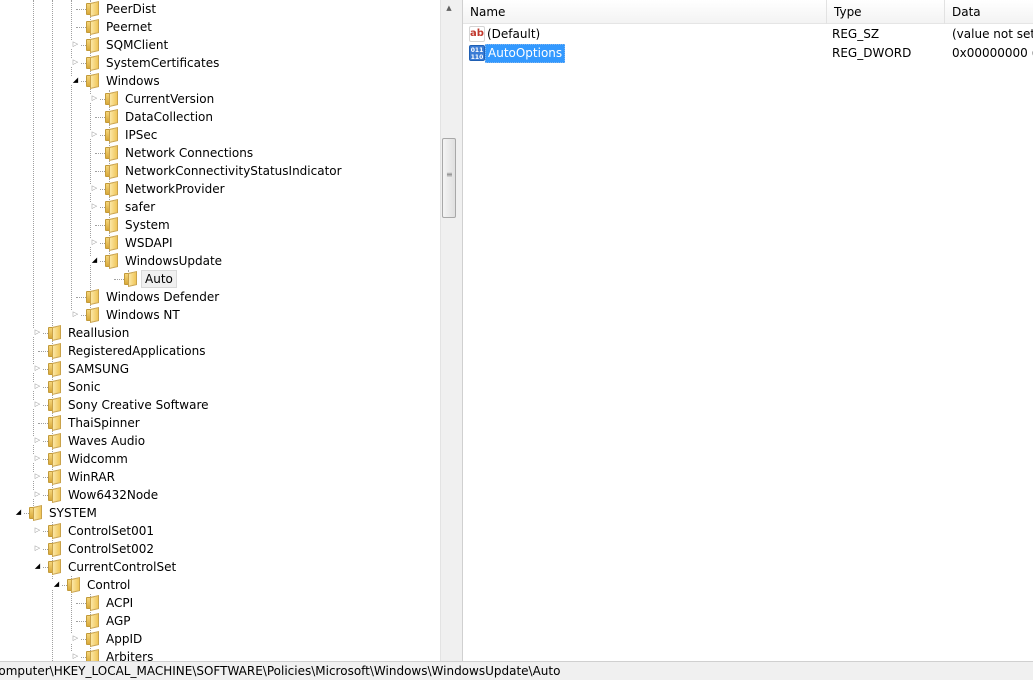  Describe the element at coordinates (122, 567) in the screenshot. I see `tree-node-label: CurrentControlSet` at that location.